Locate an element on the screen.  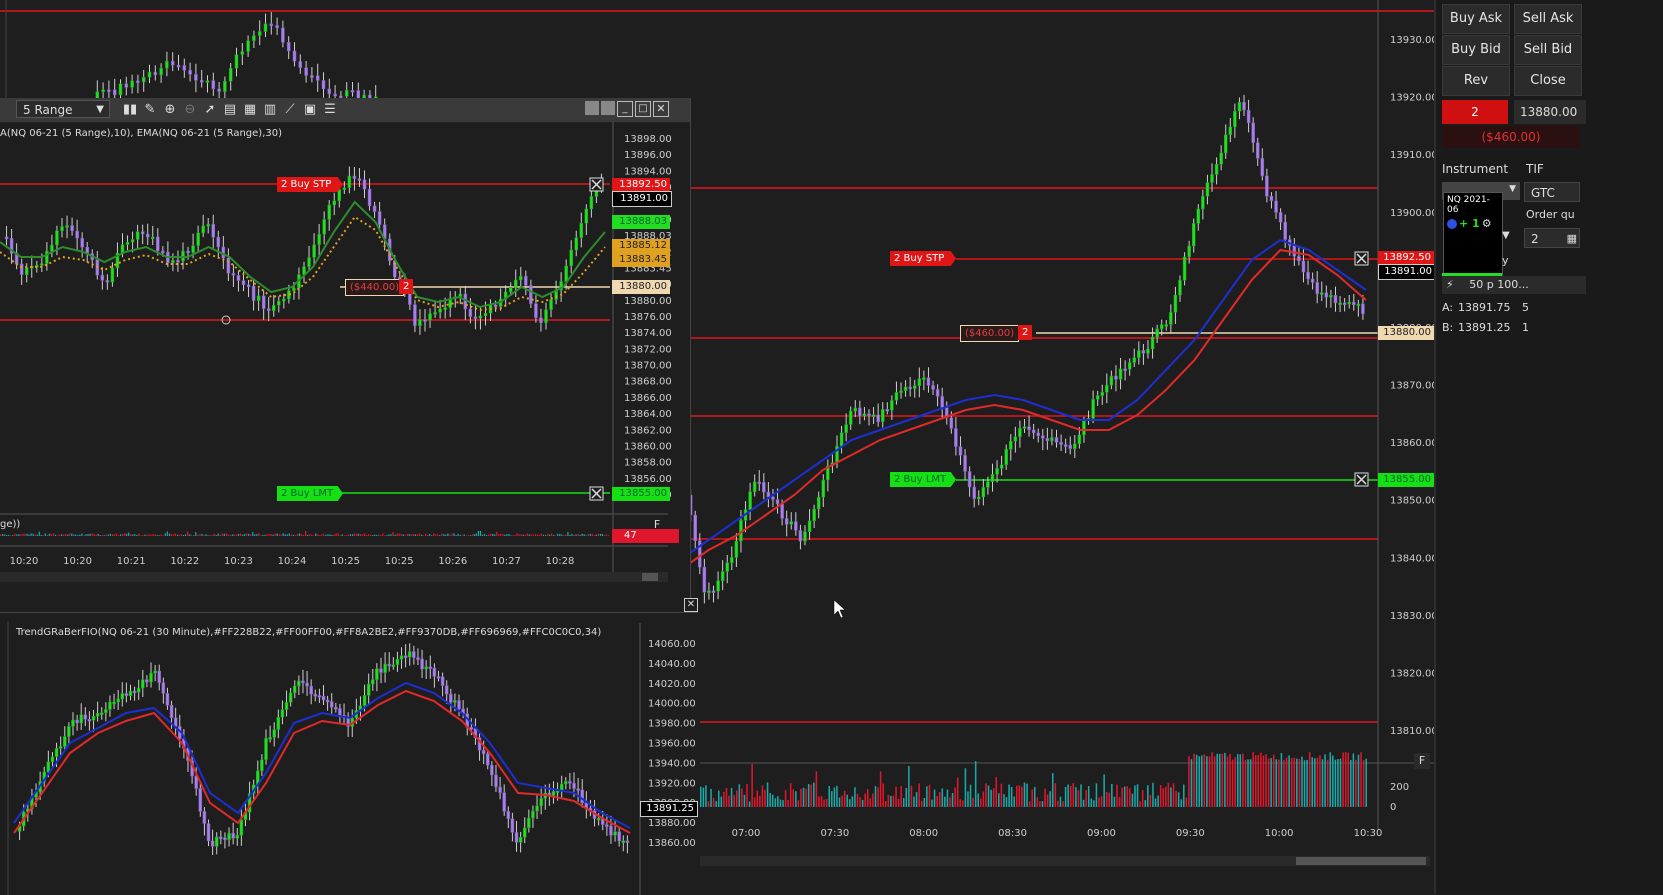
zoom-in-icon: ⊕ is located at coordinates (170, 110).